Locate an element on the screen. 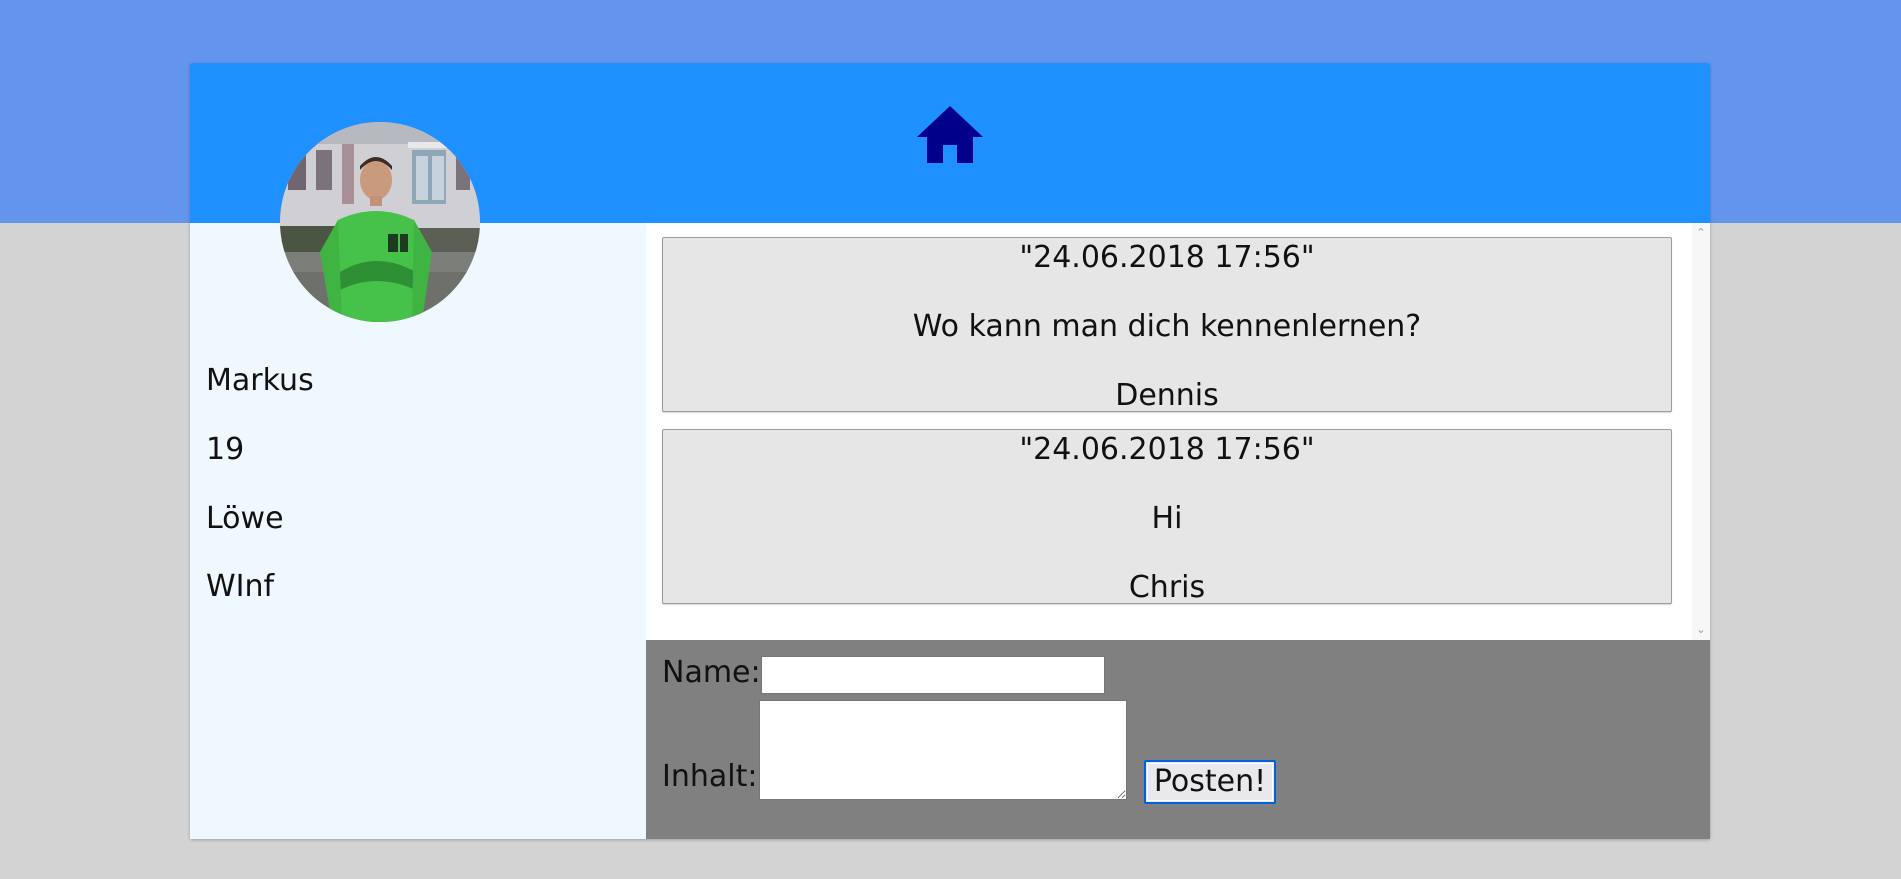  profile-zodiac: Löwe is located at coordinates (245, 518).